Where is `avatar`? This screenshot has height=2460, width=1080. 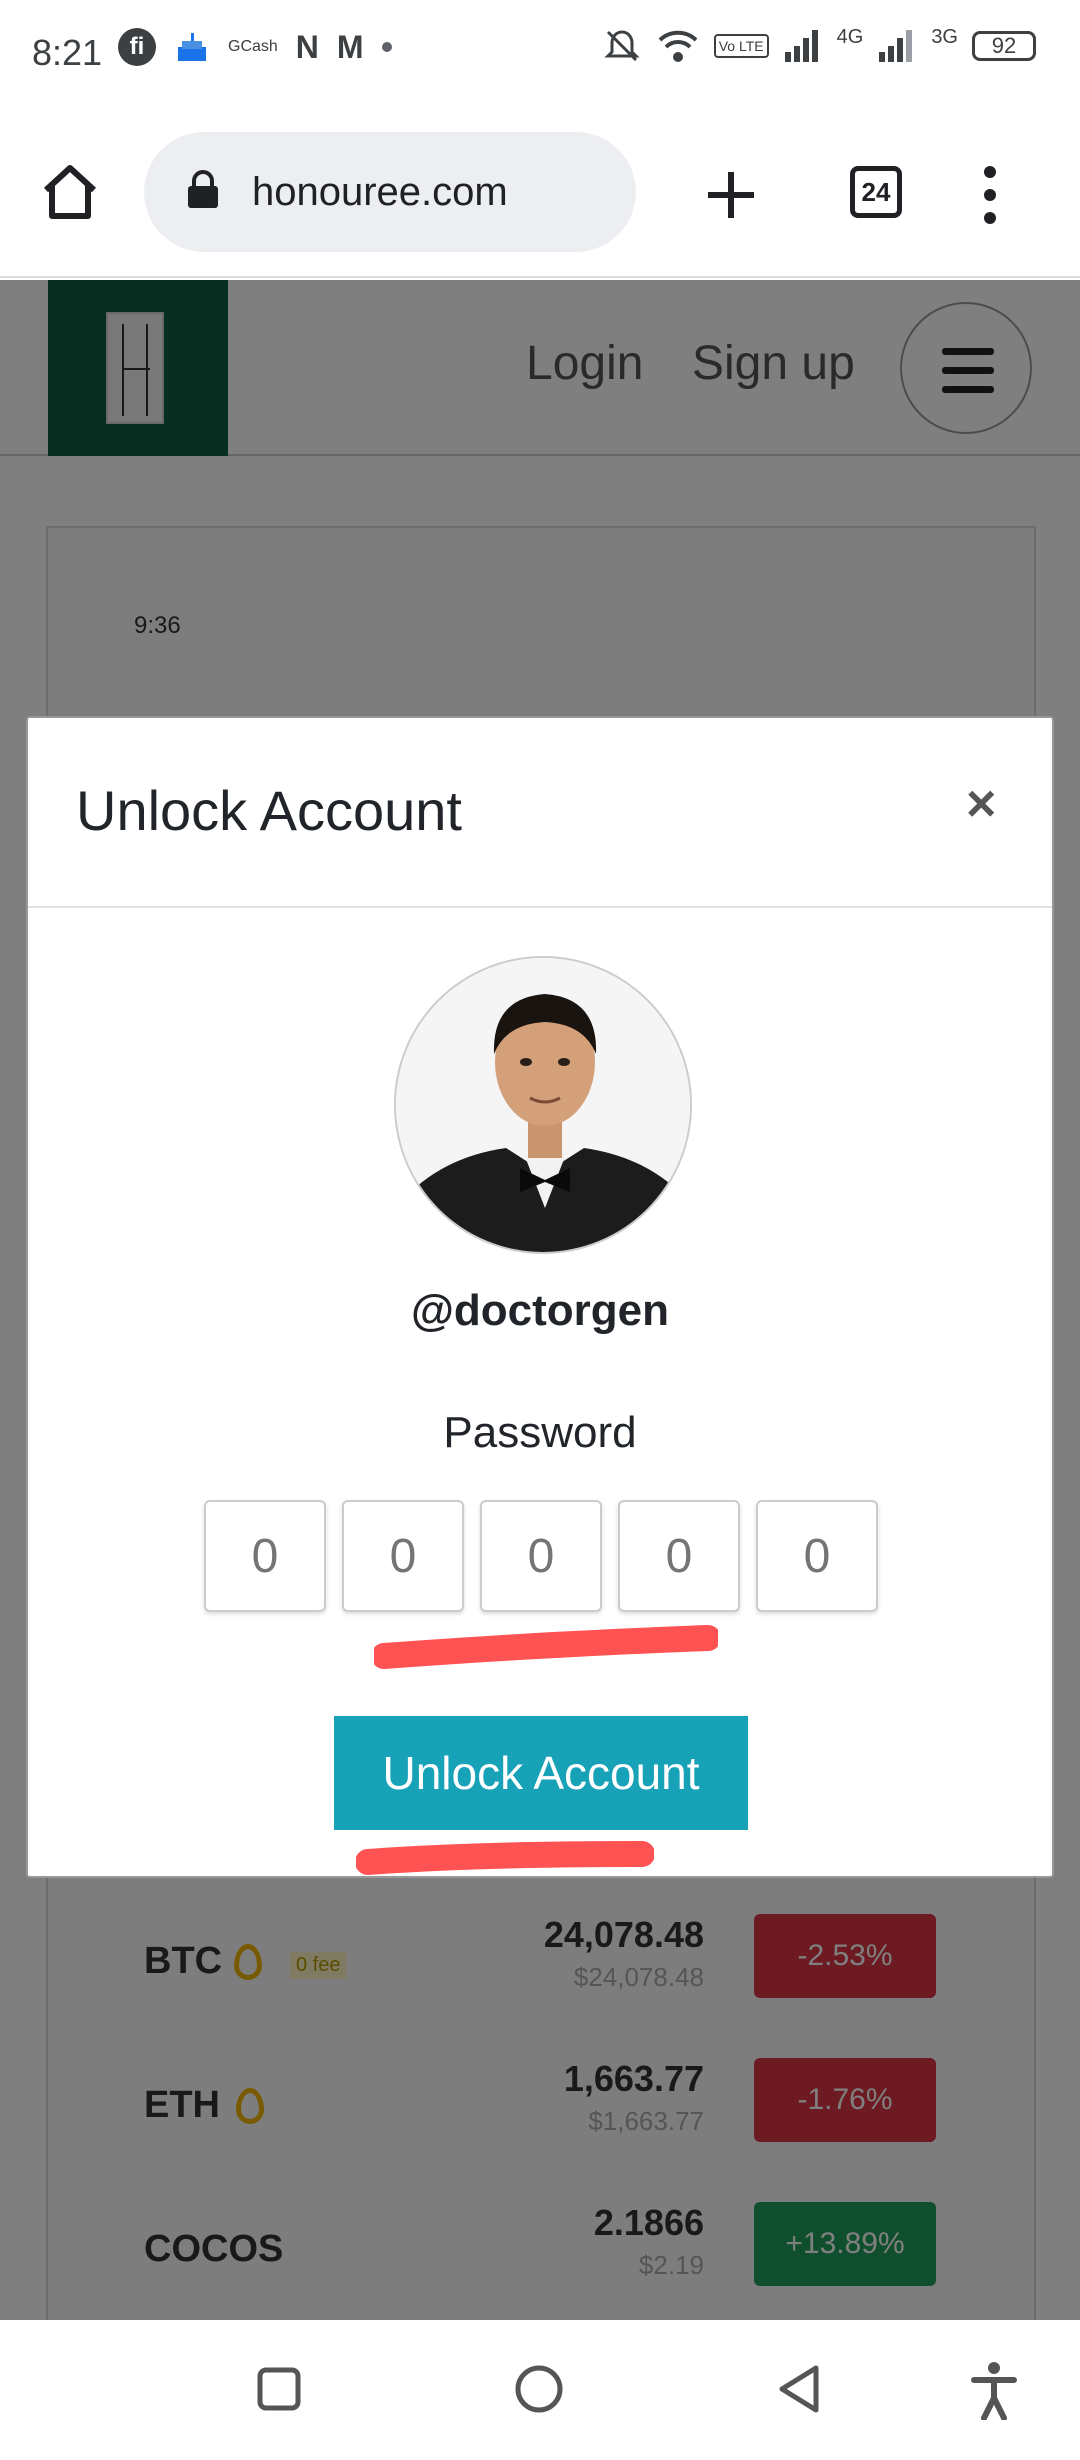 avatar is located at coordinates (543, 1105).